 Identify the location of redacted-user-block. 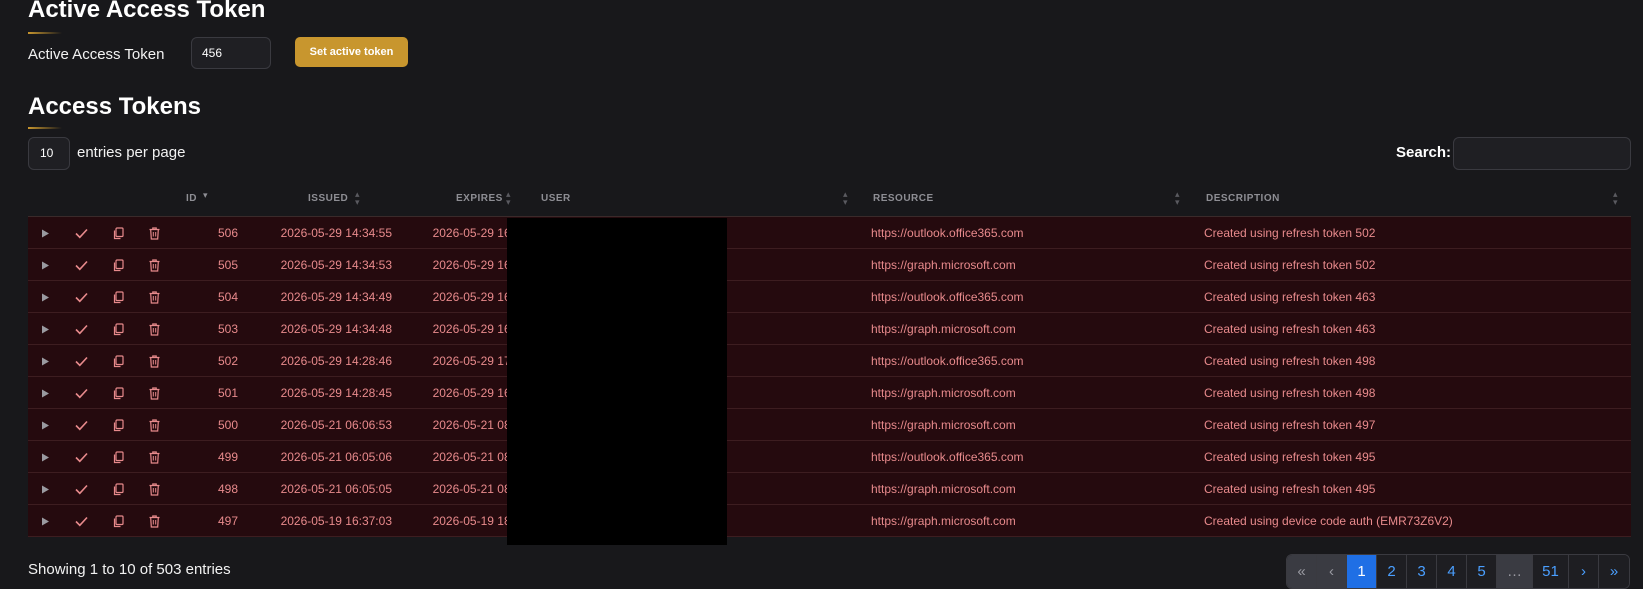
(617, 381).